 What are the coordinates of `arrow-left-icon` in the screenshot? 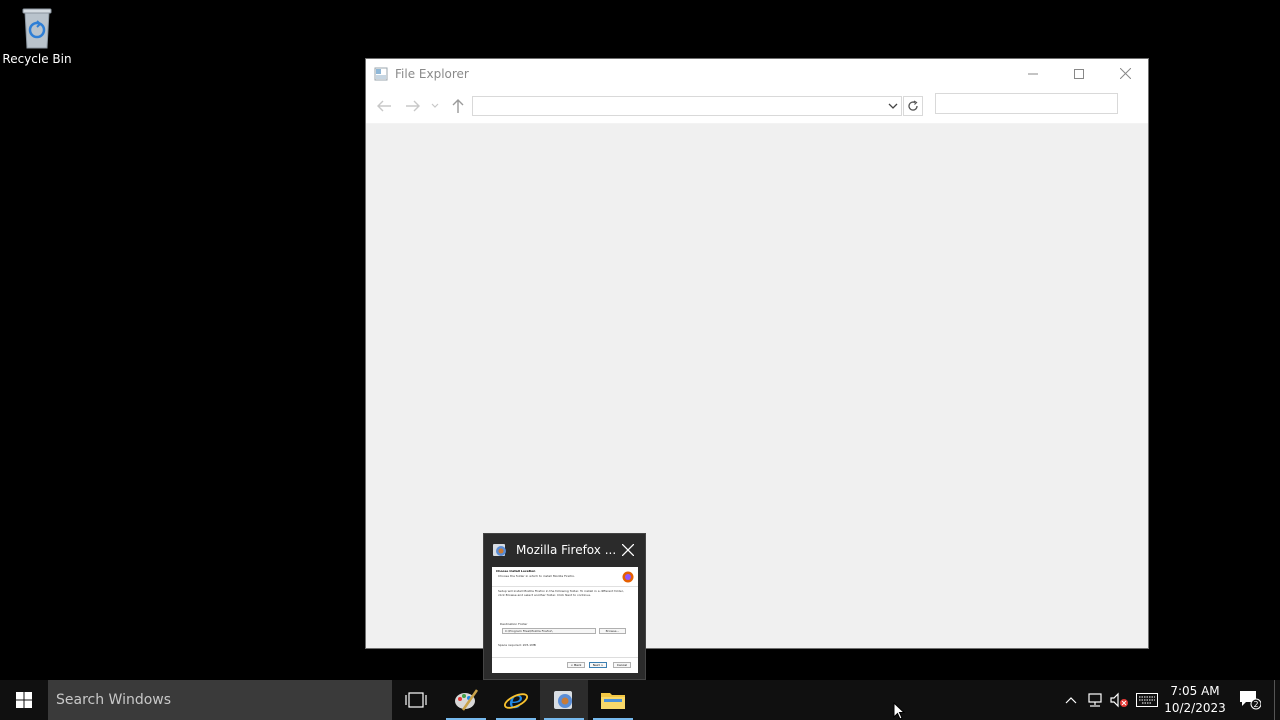 It's located at (384, 106).